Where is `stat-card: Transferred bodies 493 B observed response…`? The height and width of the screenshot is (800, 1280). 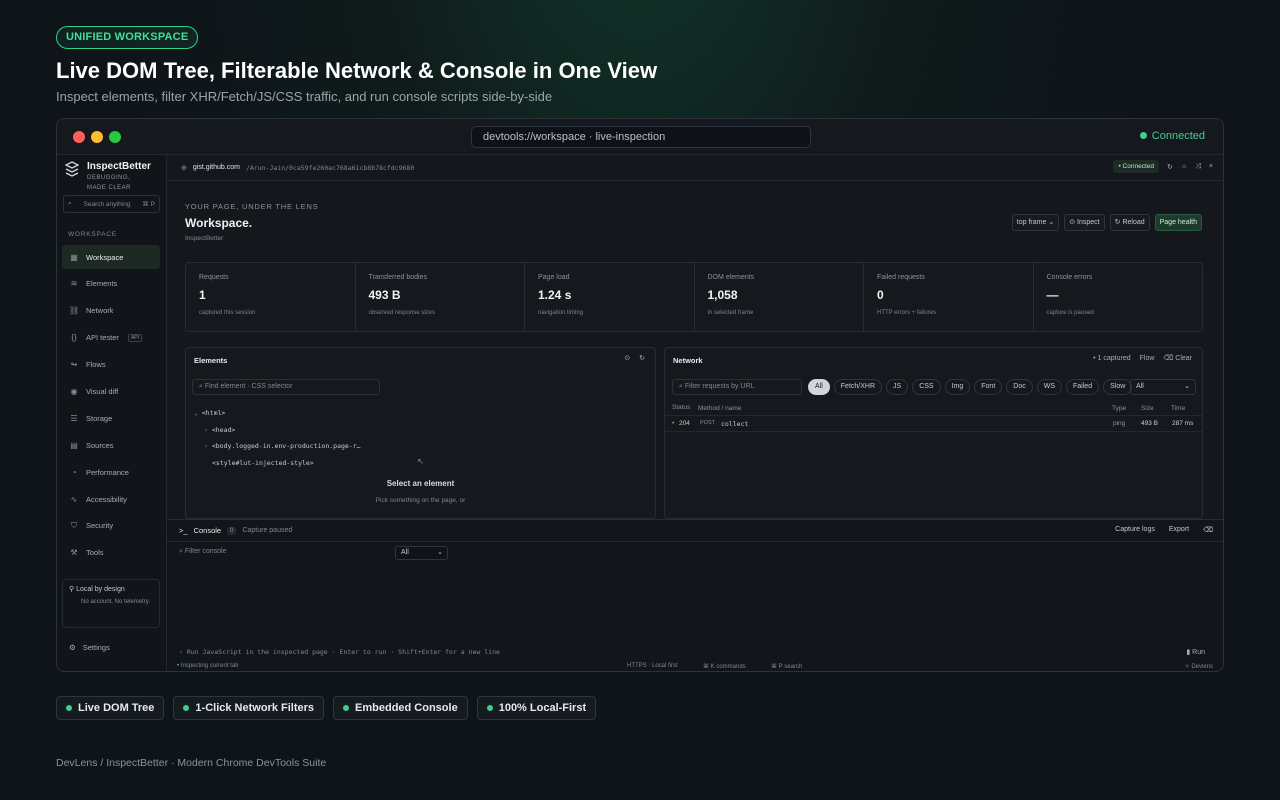
stat-card: Transferred bodies 493 B observed response… is located at coordinates (440, 297).